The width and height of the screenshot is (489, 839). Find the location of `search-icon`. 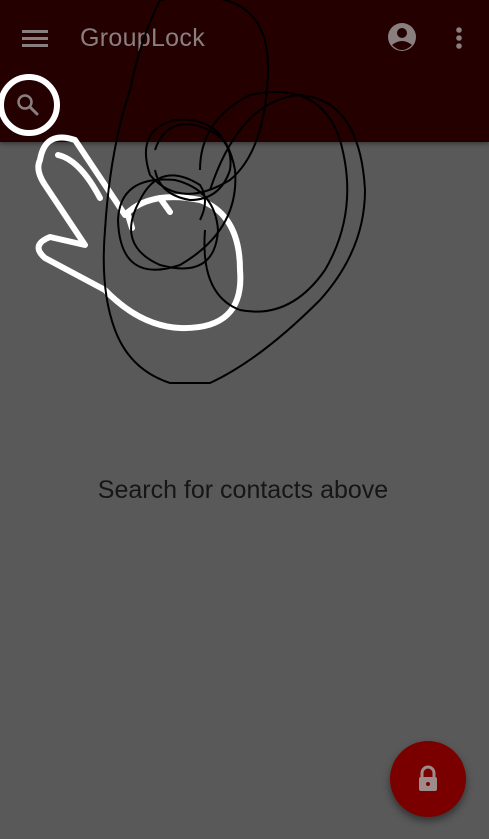

search-icon is located at coordinates (28, 105).